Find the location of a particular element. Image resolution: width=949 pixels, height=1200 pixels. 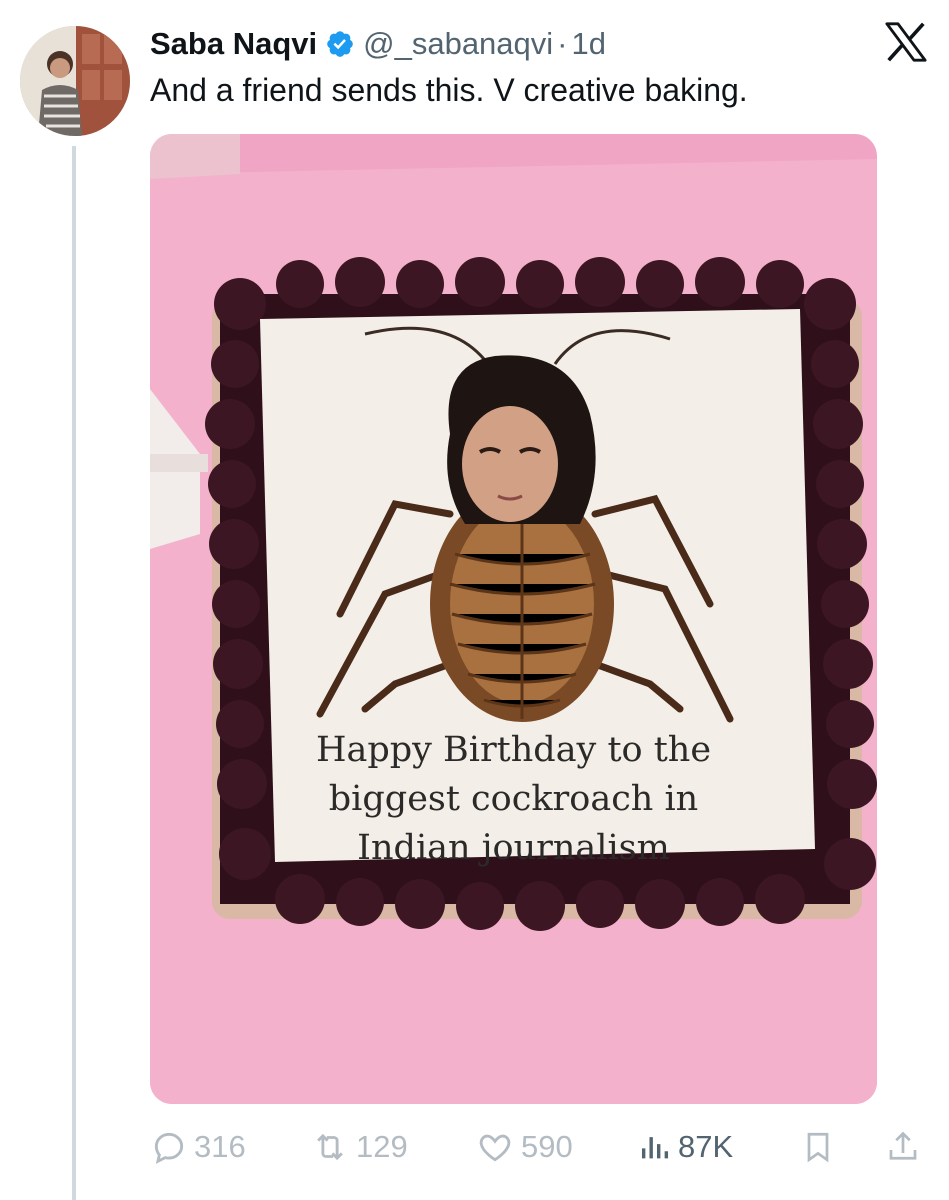

author-handle: @_sabanaqvi is located at coordinates (458, 44).